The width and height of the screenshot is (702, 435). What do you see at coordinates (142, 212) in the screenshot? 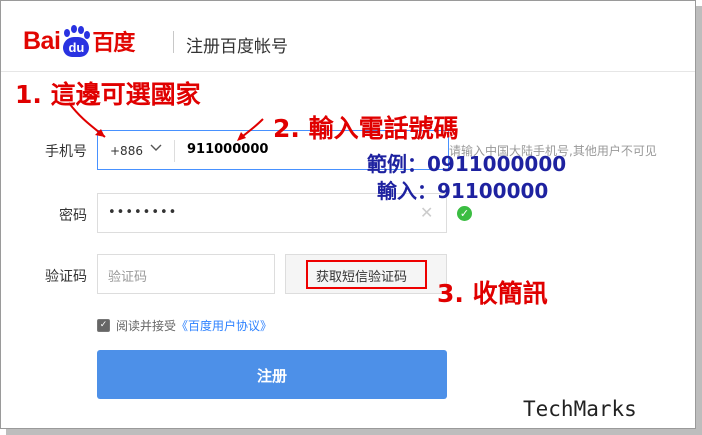
I see `password-input: ••••••••` at bounding box center [142, 212].